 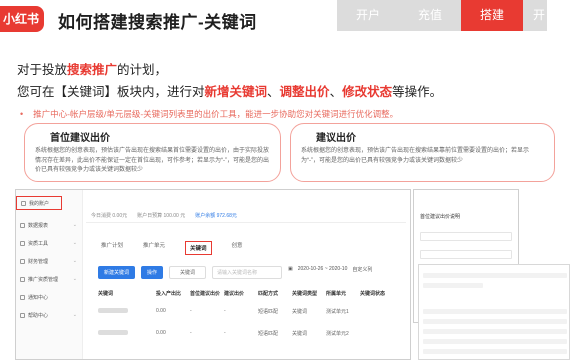 I want to click on search-input: 请输入关键词名称, so click(x=247, y=272).